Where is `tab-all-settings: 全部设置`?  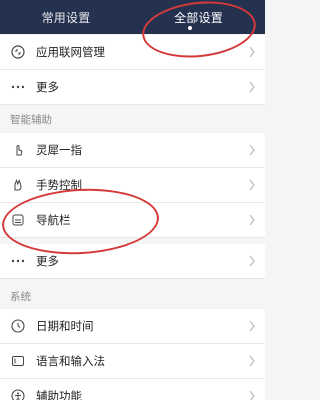
tab-all-settings: 全部设置 is located at coordinates (198, 17).